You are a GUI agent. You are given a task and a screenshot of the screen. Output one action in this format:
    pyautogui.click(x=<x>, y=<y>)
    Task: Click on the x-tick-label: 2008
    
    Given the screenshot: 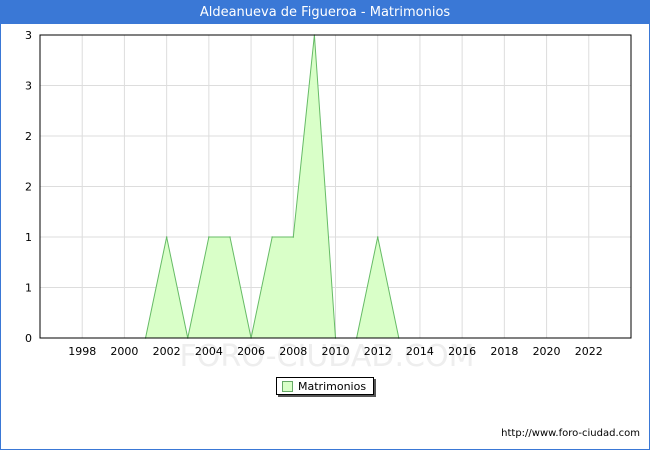 What is the action you would take?
    pyautogui.click(x=293, y=351)
    